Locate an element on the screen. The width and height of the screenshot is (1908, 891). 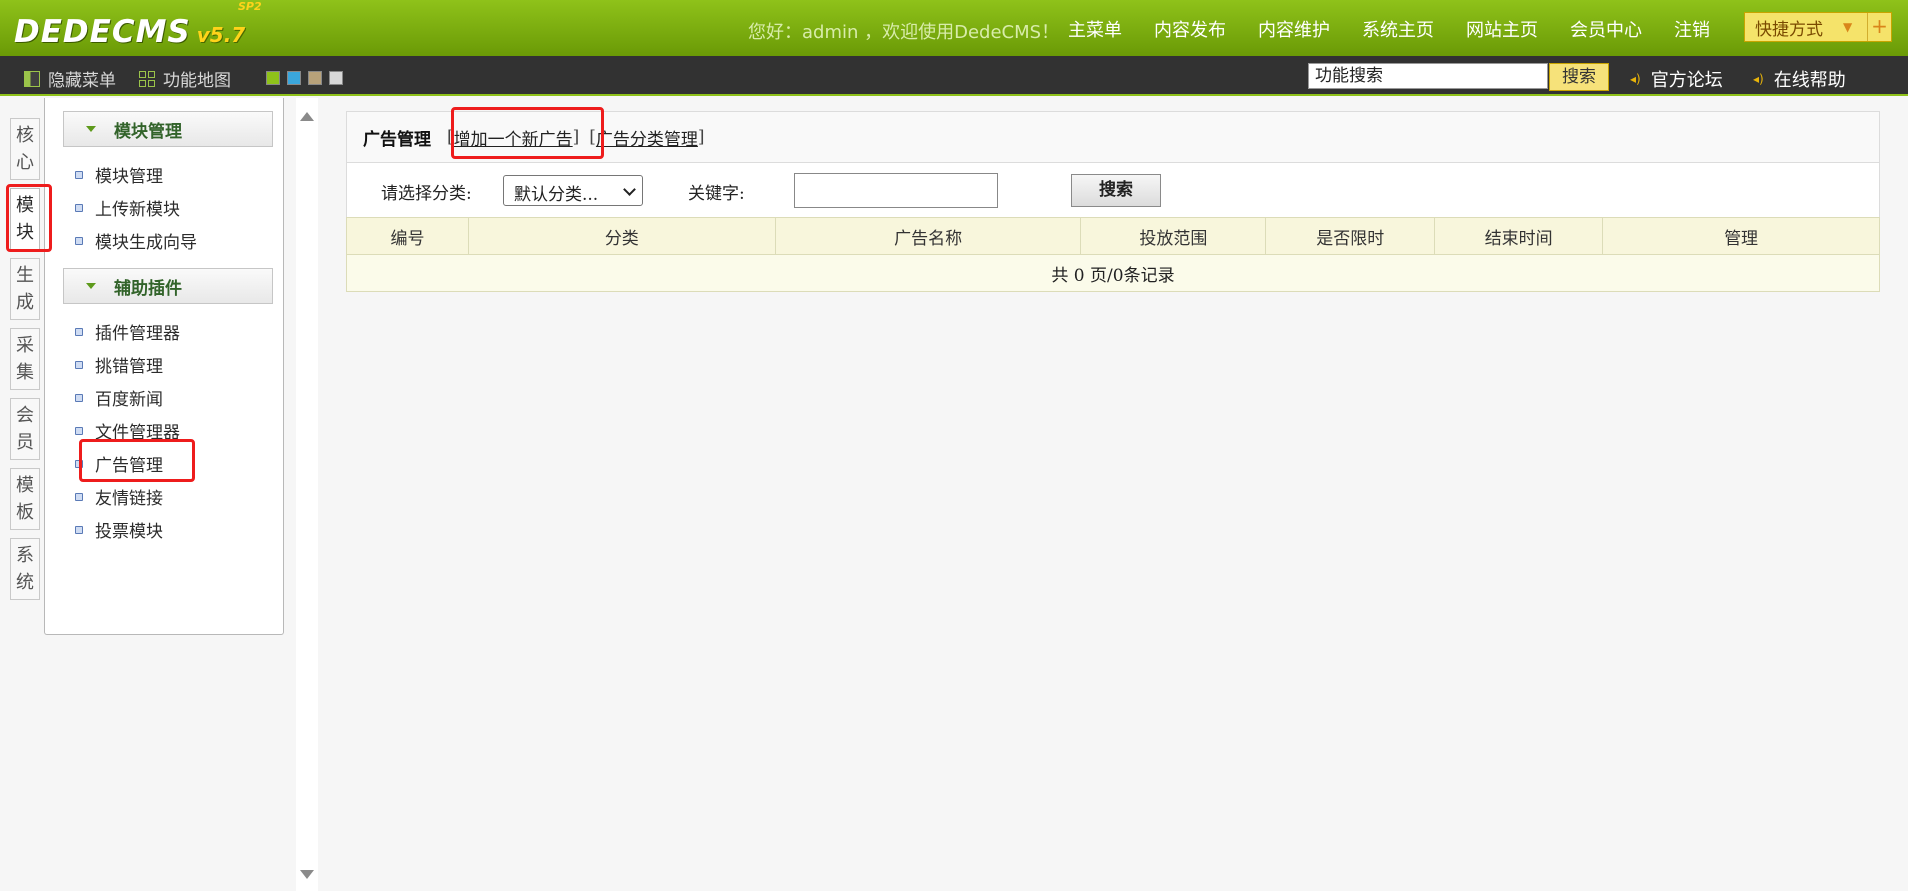
official-forum-link: ◂) 官方论坛 is located at coordinates (1676, 79).